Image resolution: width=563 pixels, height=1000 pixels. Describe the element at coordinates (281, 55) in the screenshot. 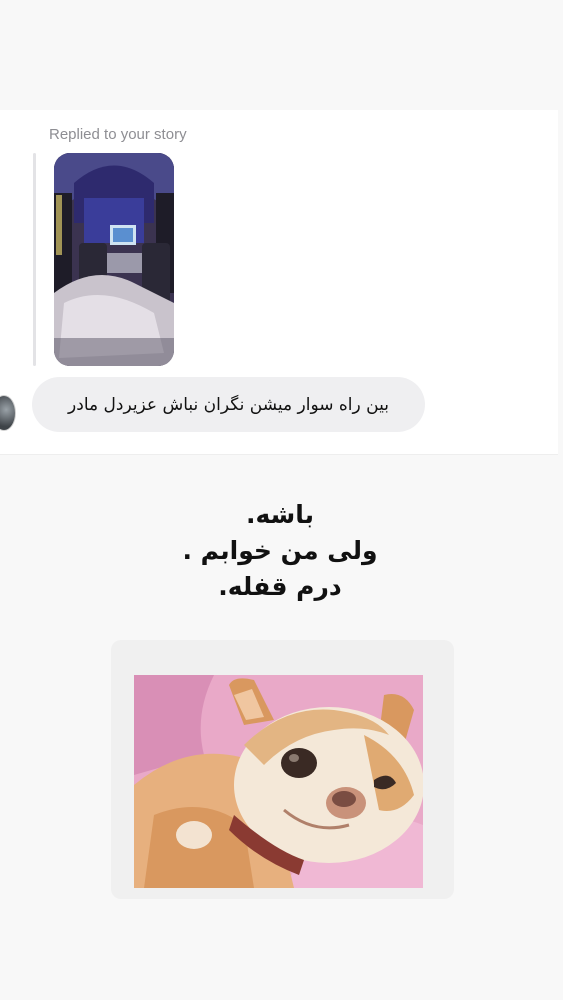

I see `top-blank-area` at that location.